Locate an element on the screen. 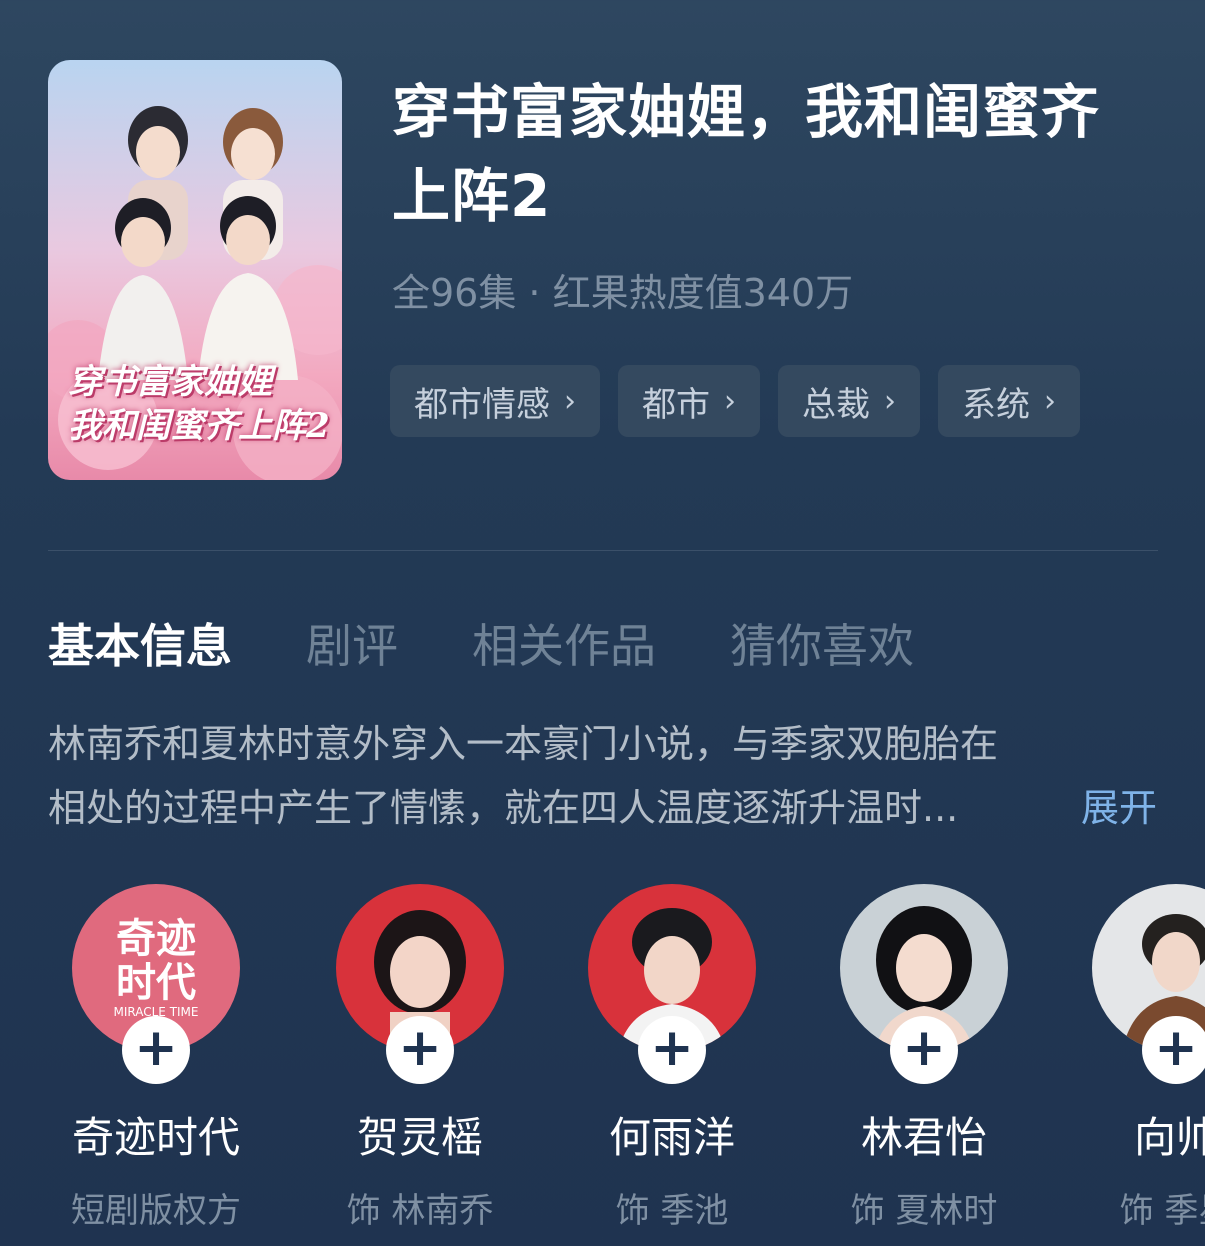 The width and height of the screenshot is (1205, 1246). cast-member: + 贺灵榣 饰 林南乔 is located at coordinates (420, 1058).